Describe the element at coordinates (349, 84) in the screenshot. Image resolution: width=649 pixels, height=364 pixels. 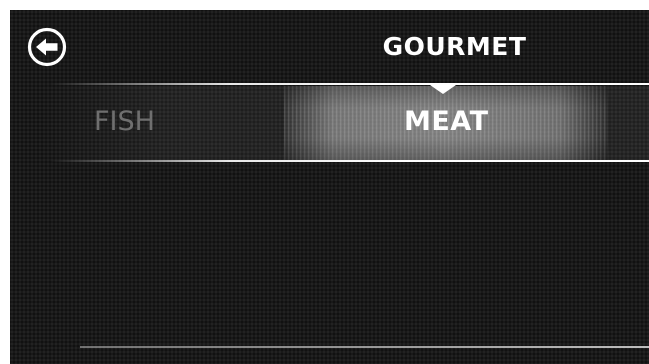
I see `carousel-top-divider` at that location.